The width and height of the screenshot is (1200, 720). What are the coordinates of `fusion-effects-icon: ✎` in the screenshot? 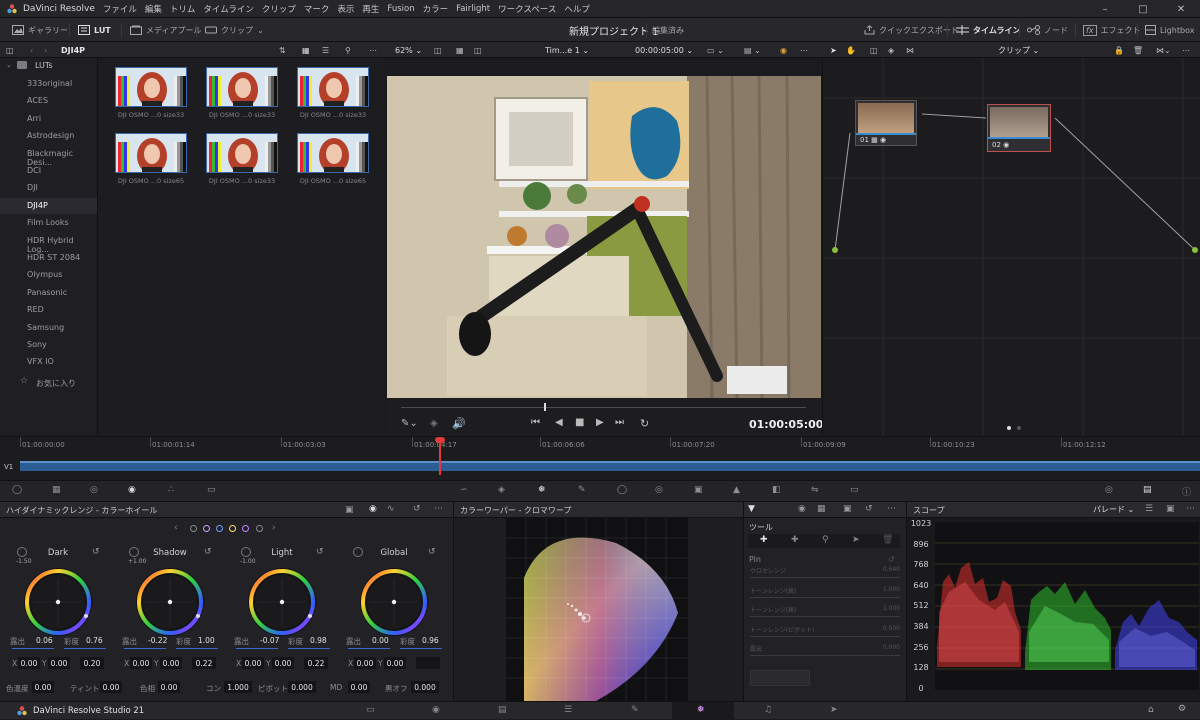 It's located at (635, 710).